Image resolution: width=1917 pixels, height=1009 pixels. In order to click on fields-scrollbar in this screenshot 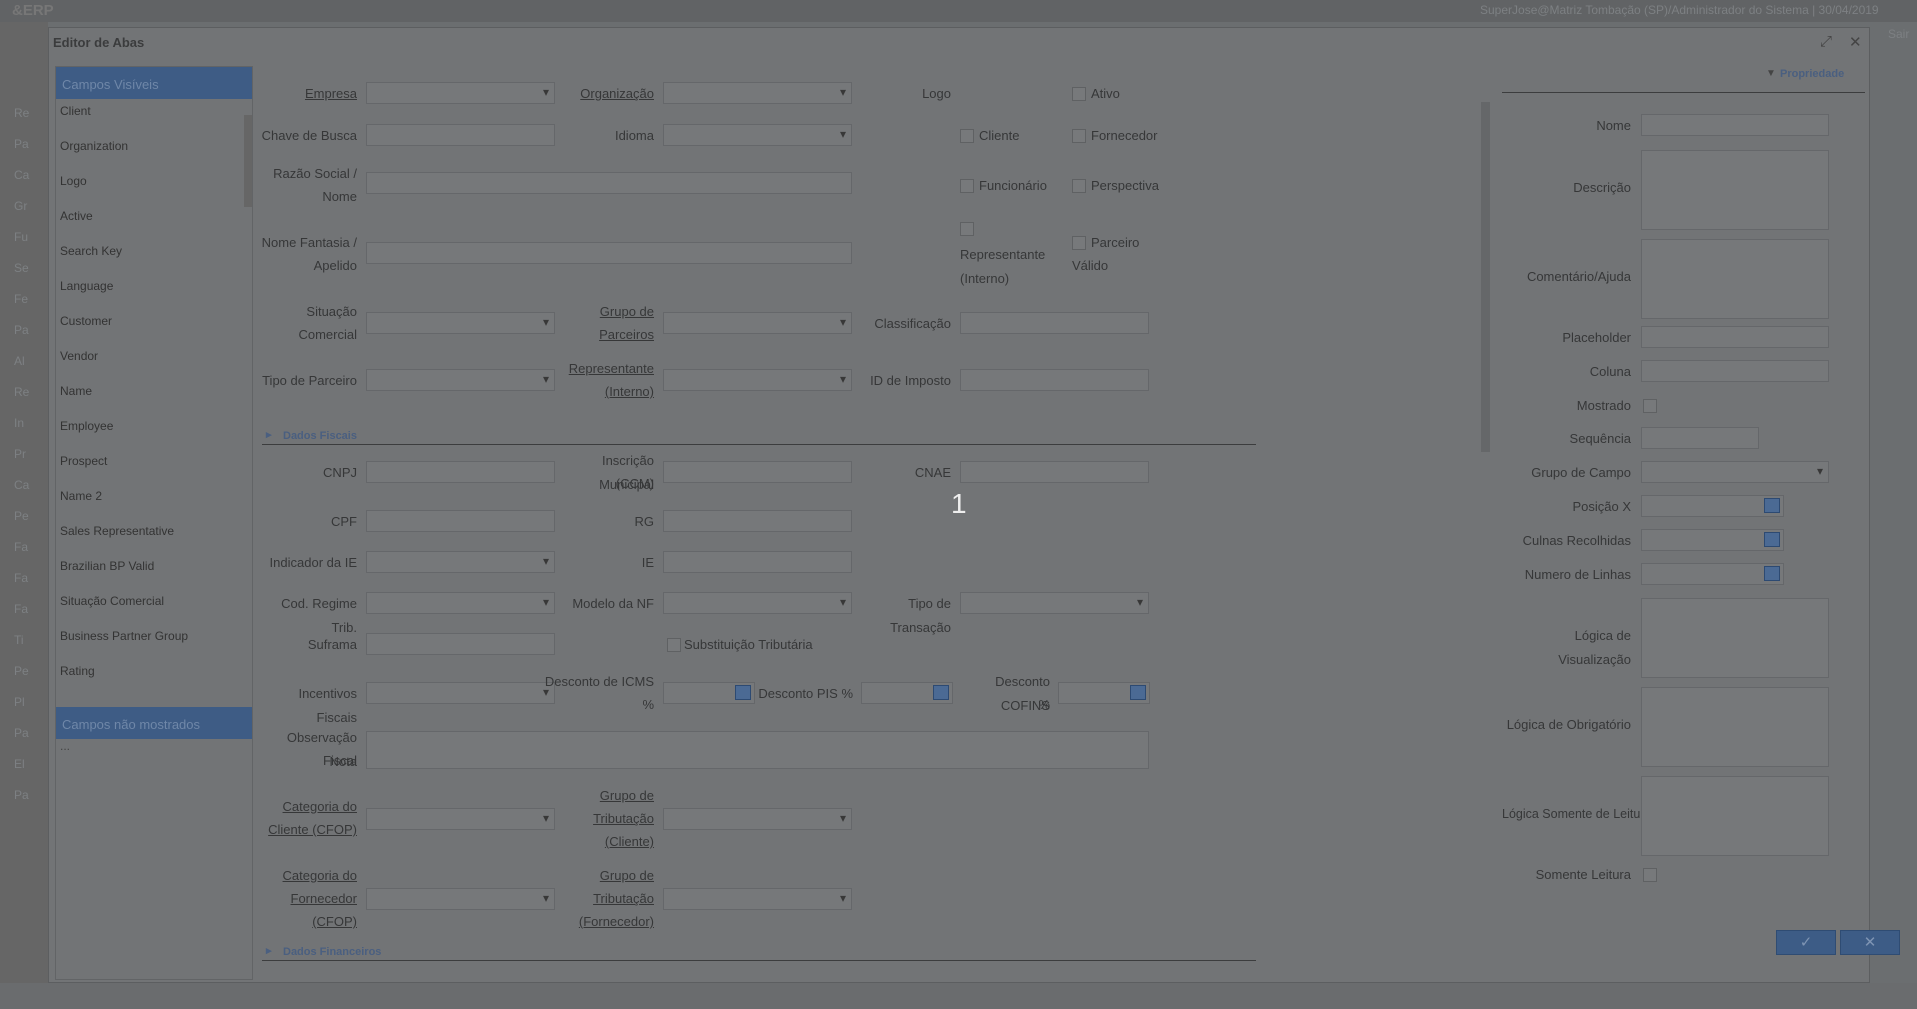, I will do `click(247, 396)`.